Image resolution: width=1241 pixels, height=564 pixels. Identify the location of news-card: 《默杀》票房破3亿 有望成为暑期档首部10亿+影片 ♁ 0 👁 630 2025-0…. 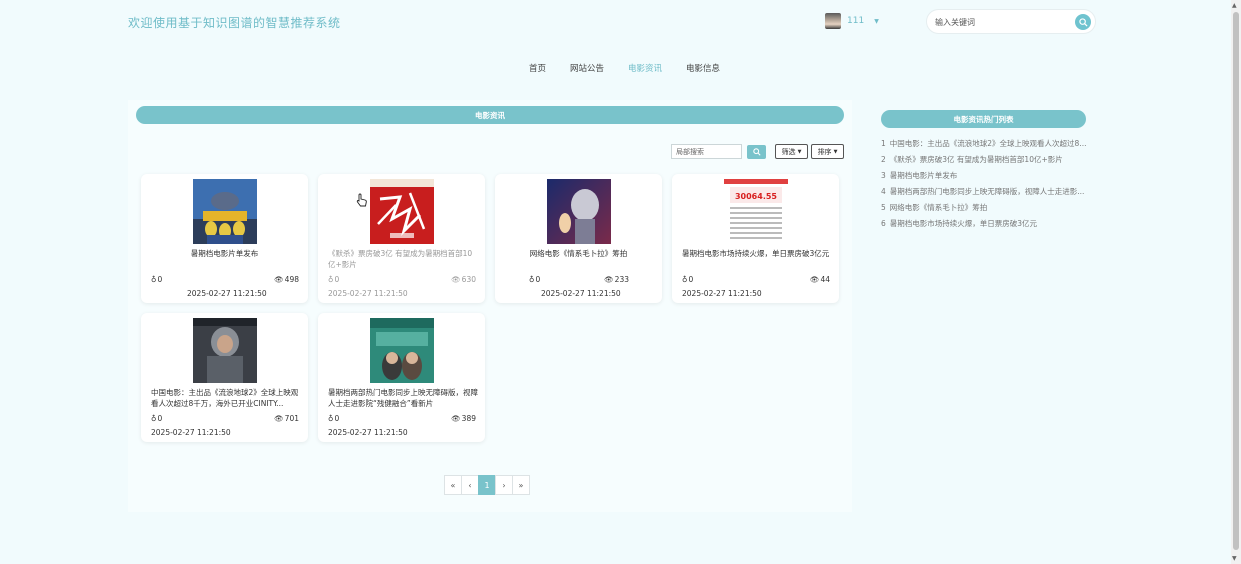
(401, 238).